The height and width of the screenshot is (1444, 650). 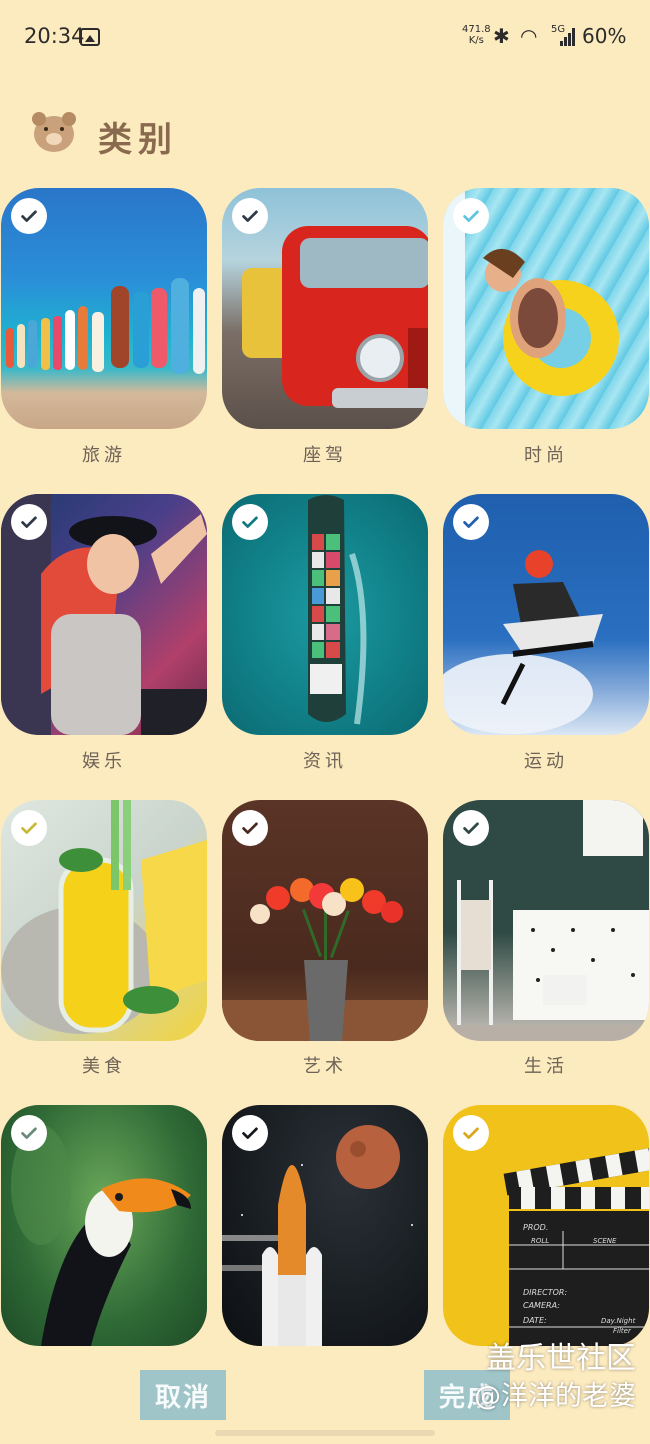 What do you see at coordinates (325, 1066) in the screenshot?
I see `category-label-art: 艺术` at bounding box center [325, 1066].